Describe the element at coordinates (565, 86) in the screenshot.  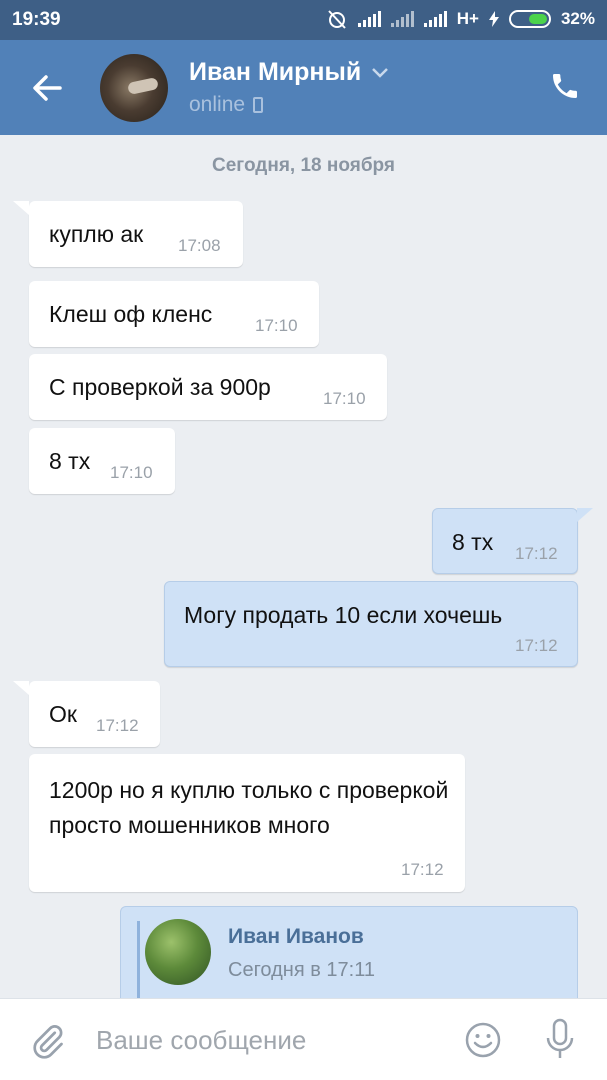
I see `call-icon` at that location.